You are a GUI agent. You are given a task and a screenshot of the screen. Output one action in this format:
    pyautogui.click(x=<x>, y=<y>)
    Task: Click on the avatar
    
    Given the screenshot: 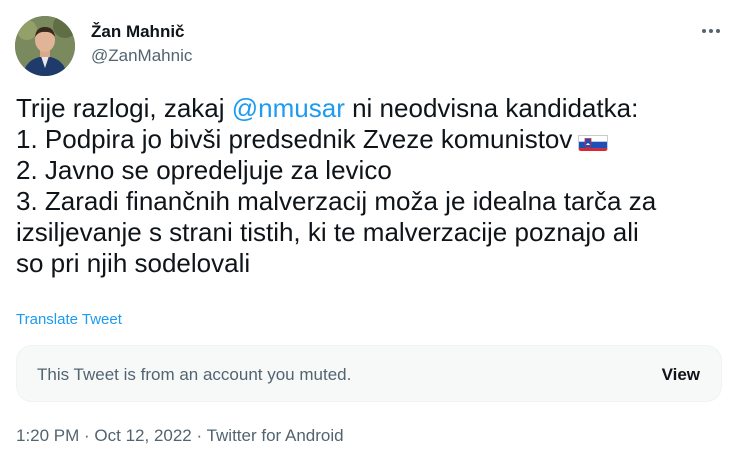 What is the action you would take?
    pyautogui.click(x=45, y=46)
    